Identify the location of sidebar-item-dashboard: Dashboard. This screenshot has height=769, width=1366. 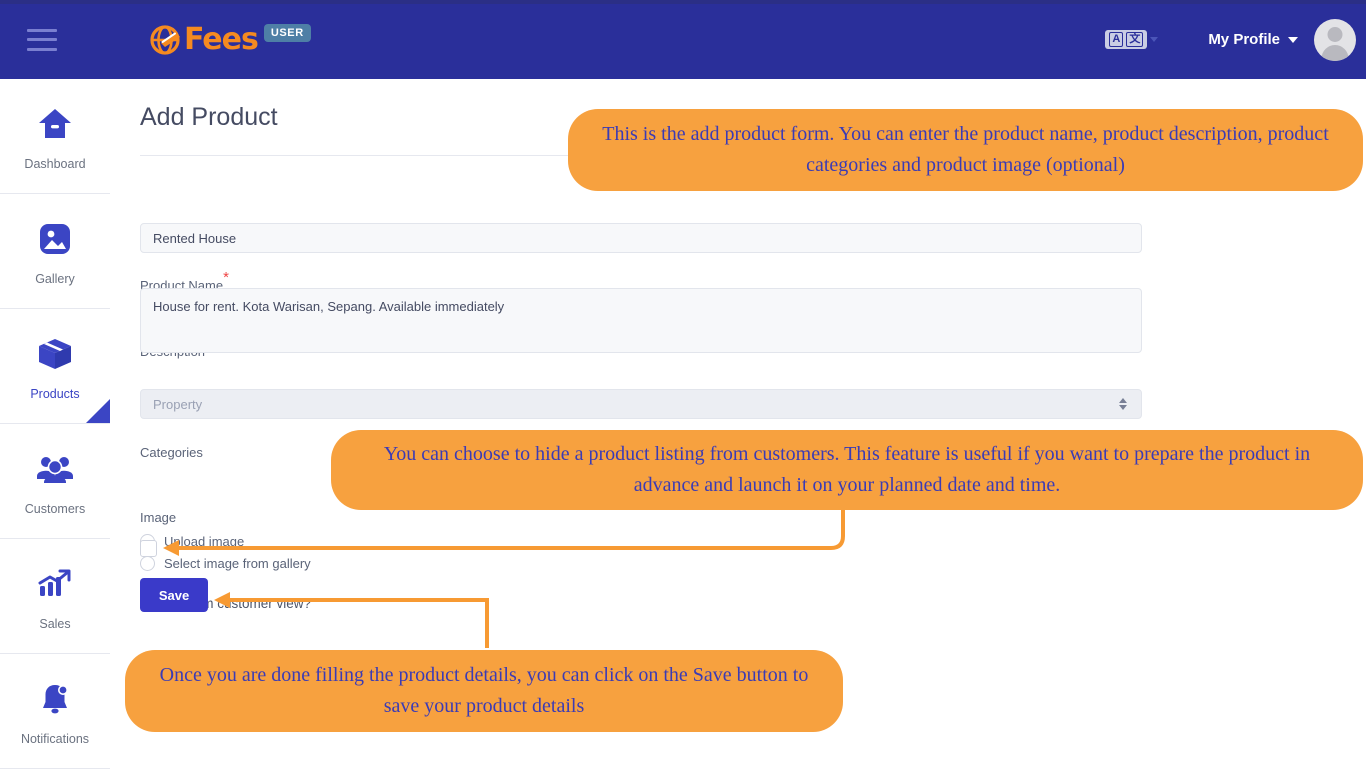
(55, 136).